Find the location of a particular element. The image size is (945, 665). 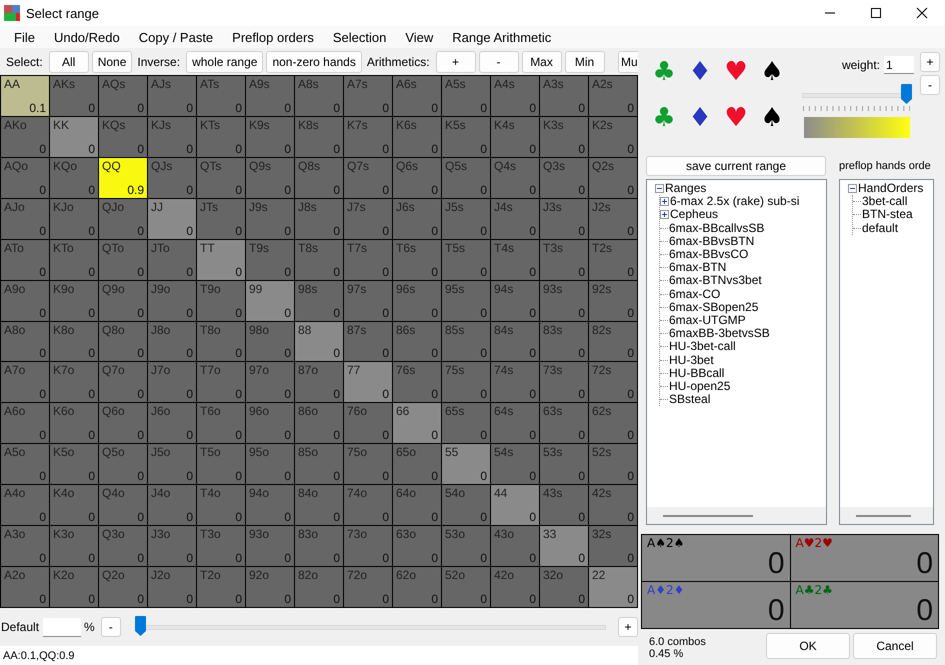

default-input is located at coordinates (62, 627).